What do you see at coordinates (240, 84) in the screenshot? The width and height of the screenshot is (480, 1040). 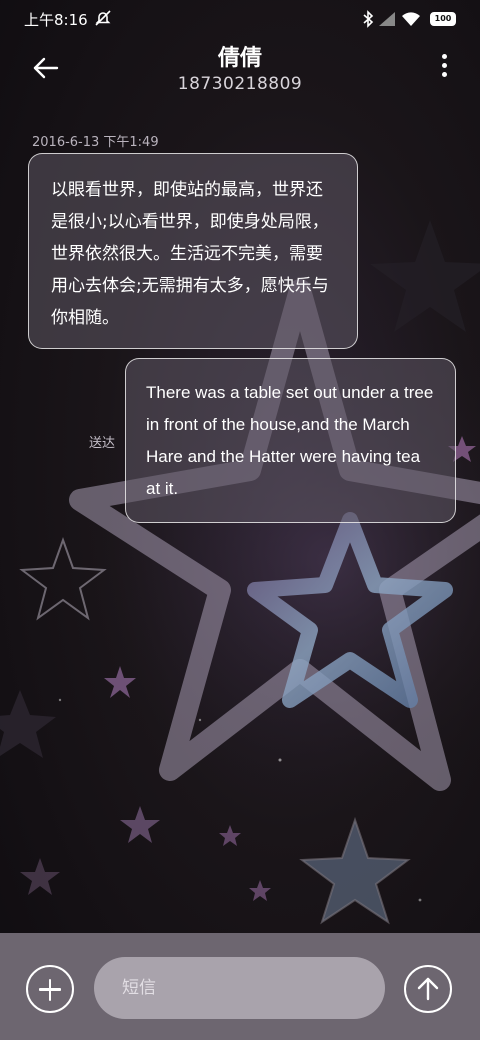 I see `contact-phone-number: 18730218809` at bounding box center [240, 84].